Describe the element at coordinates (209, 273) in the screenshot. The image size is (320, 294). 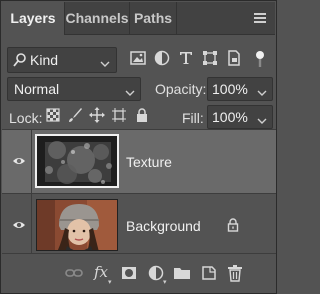
I see `new-layer-icon` at that location.